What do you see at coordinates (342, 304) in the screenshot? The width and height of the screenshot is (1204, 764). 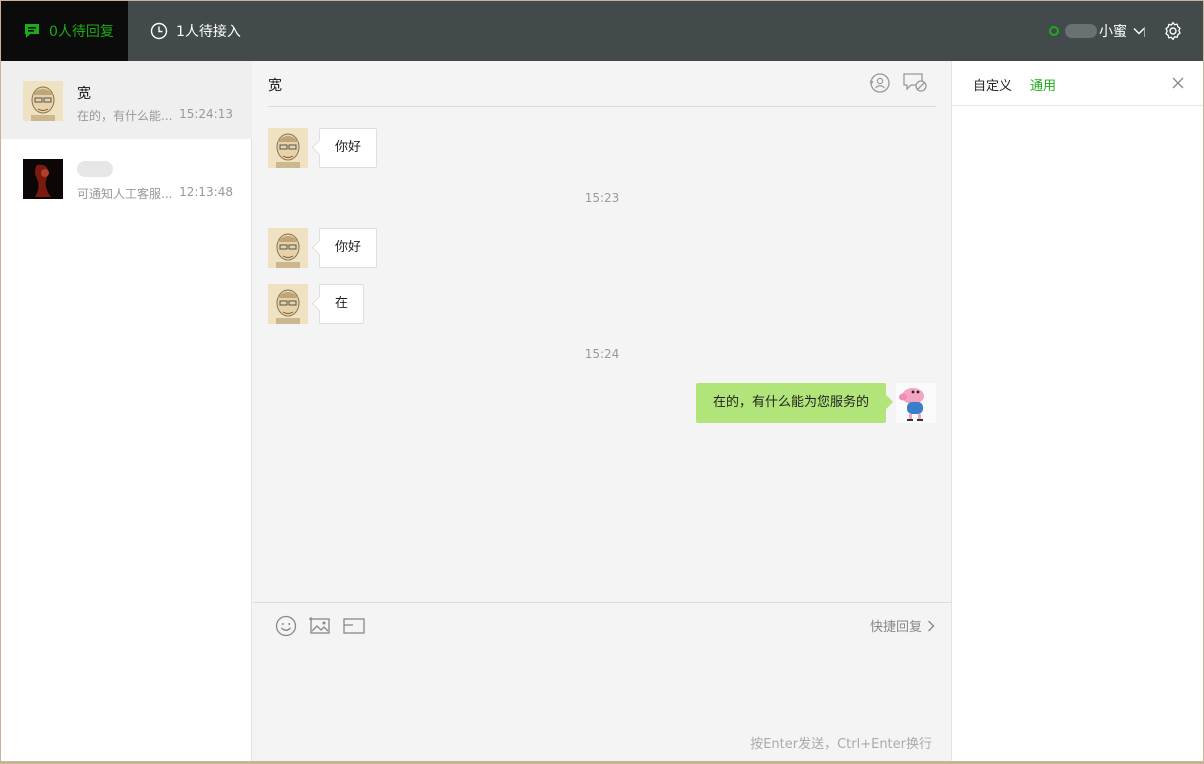 I see `message-bubble: 在` at bounding box center [342, 304].